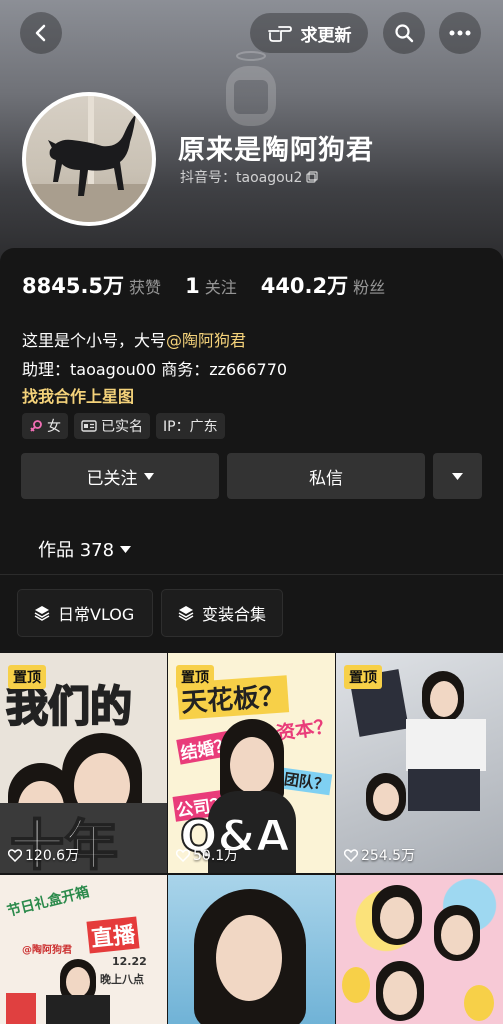 This screenshot has width=503, height=1024. I want to click on skirt, so click(444, 790).